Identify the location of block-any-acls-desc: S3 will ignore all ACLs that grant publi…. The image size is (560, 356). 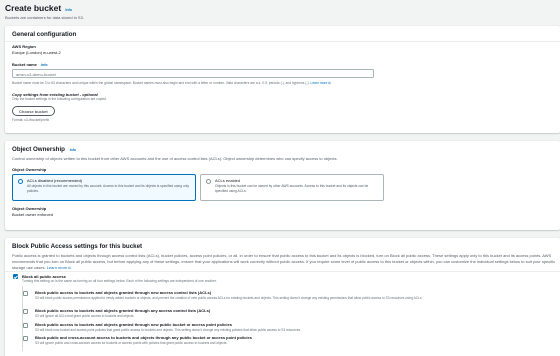
(85, 315).